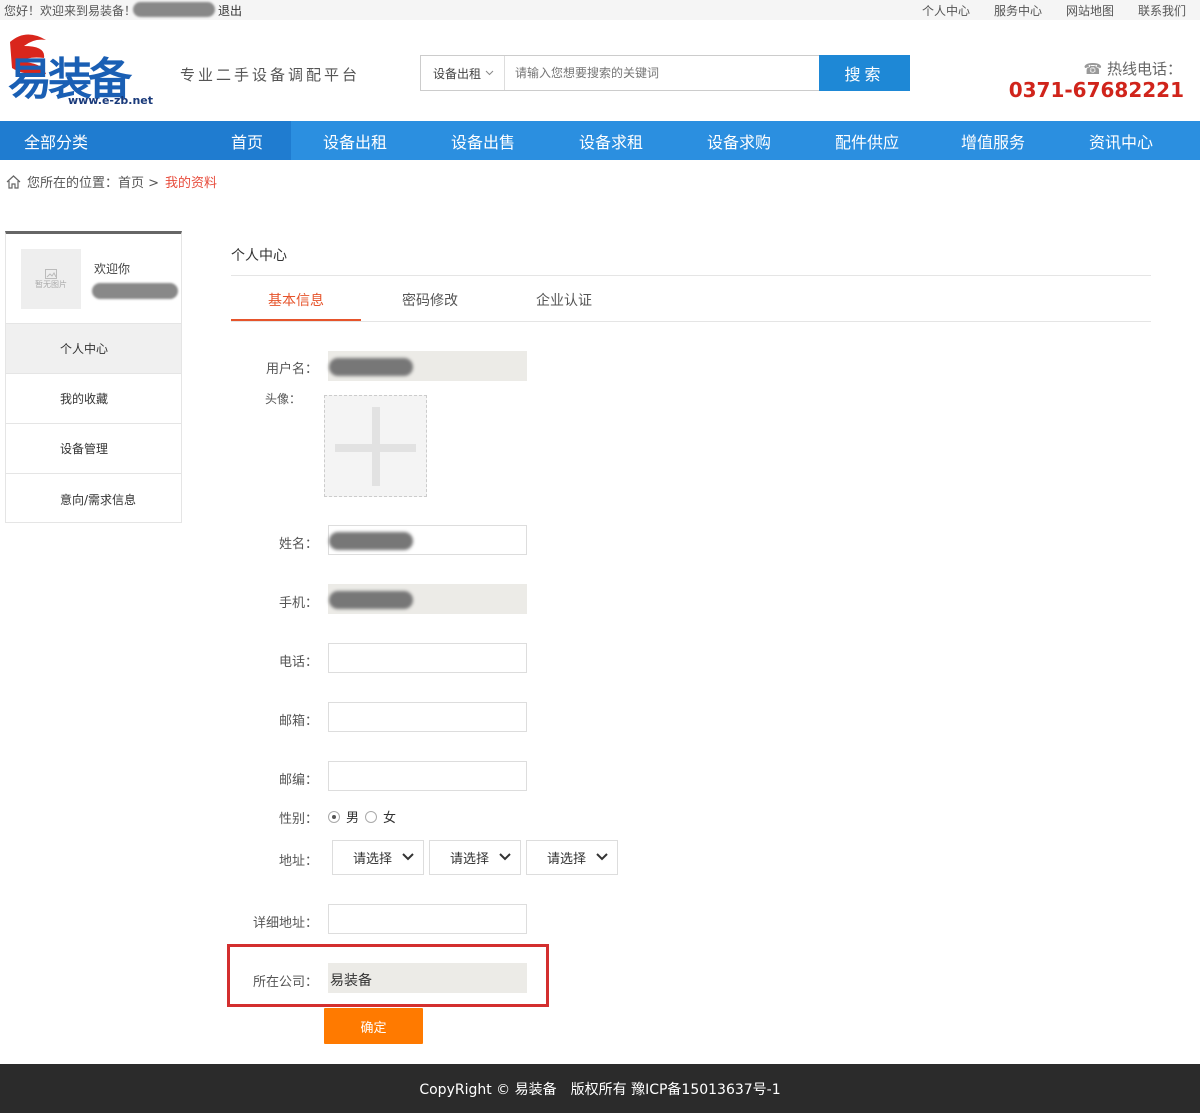 This screenshot has height=1113, width=1200. I want to click on search-input, so click(662, 73).